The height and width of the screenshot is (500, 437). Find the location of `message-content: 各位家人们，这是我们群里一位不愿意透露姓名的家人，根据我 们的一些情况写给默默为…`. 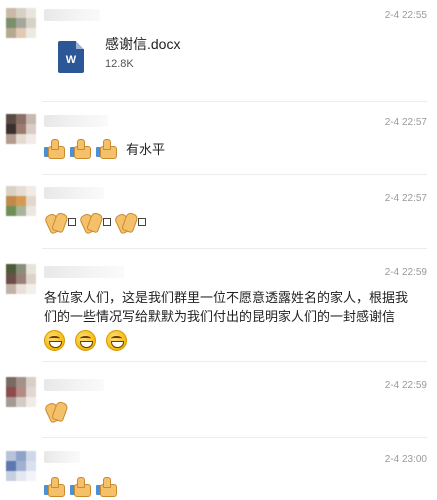

message-content: 各位家人们，这是我们群里一位不愿意透露姓名的家人，根据我 们的一些情况写给默默为… is located at coordinates (229, 320).